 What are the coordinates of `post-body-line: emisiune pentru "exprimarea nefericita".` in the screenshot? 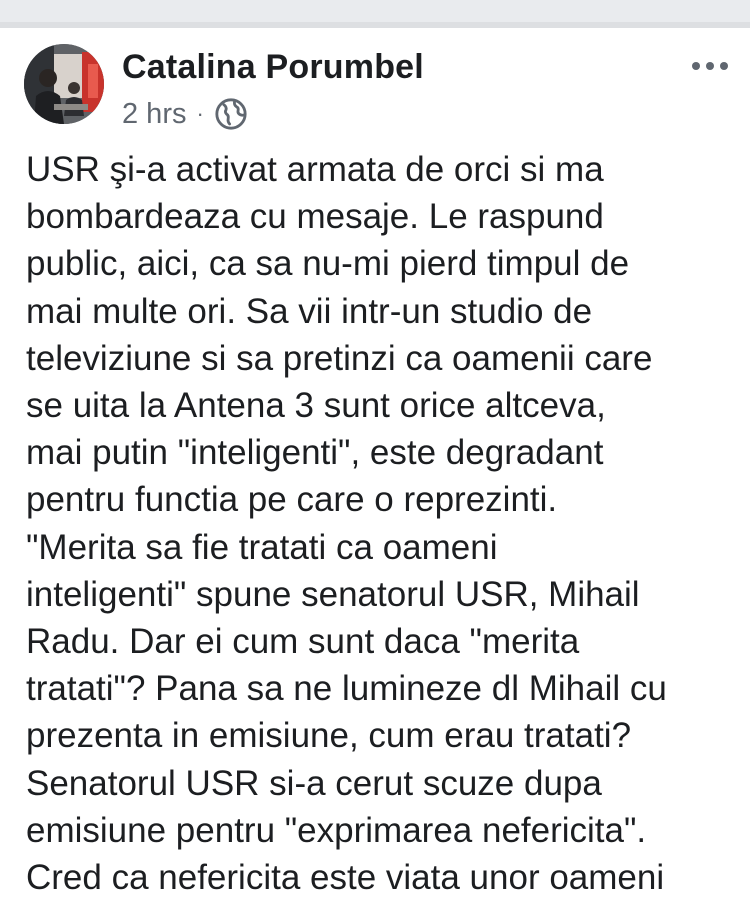 It's located at (336, 830).